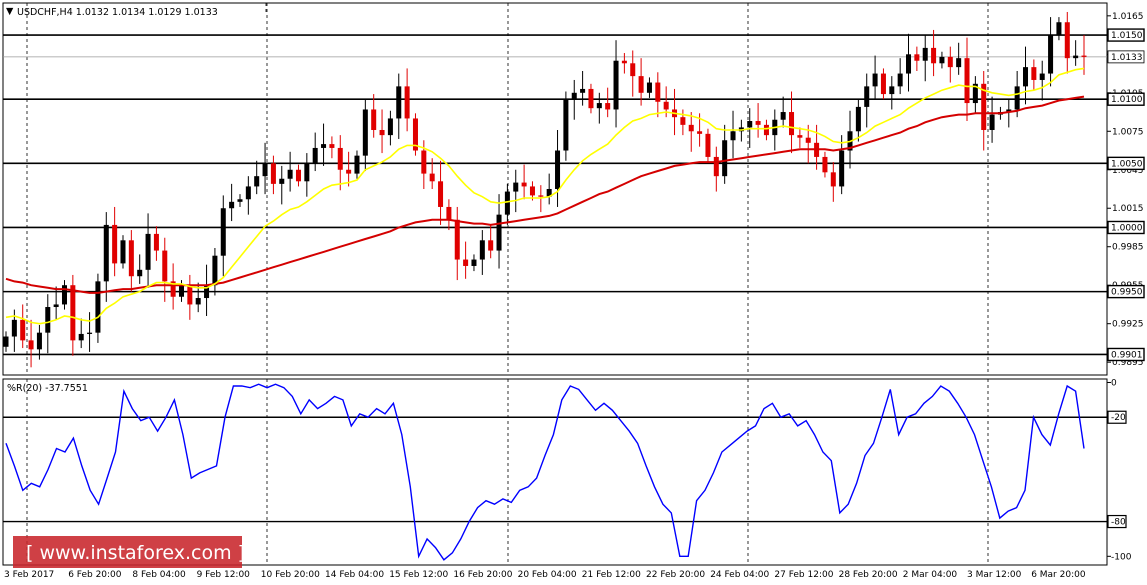 The image size is (1147, 585). I want to click on williams-r-tick-label: -100, so click(1121, 557).